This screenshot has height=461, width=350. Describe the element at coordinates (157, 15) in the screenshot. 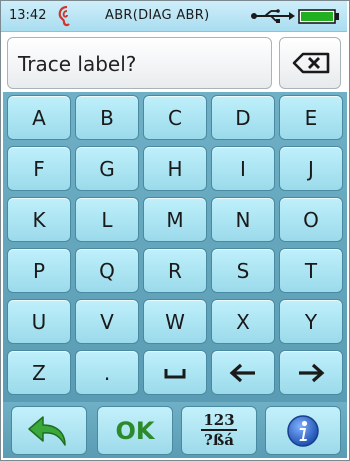

I see `screen-title: ABR(DIAG ABR)` at that location.